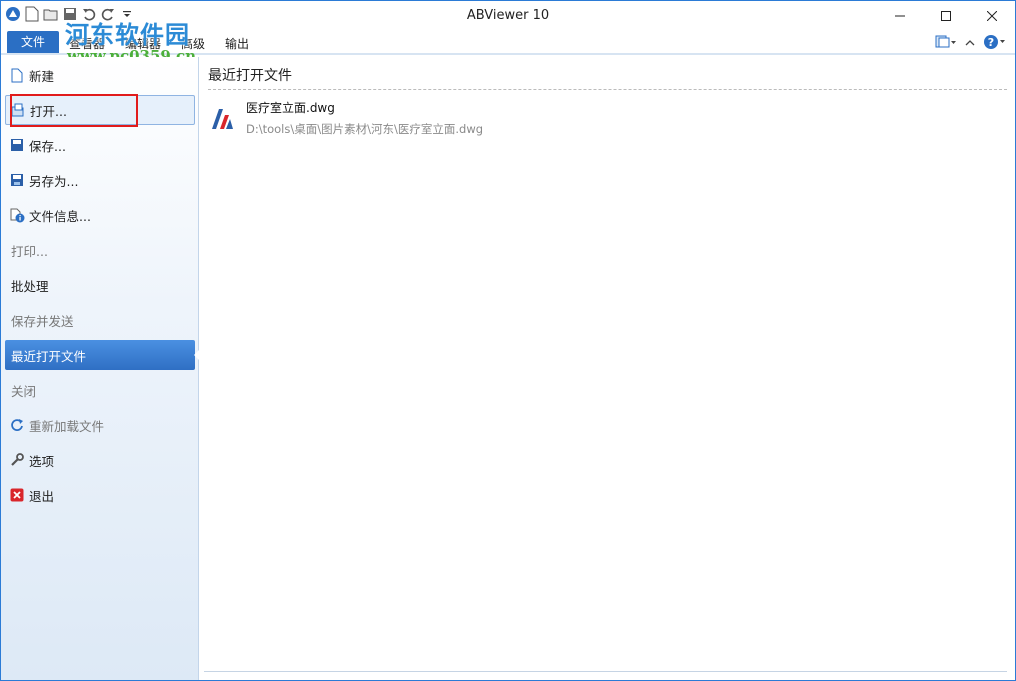  Describe the element at coordinates (30, 286) in the screenshot. I see `menu-batch-label: 批处理` at that location.